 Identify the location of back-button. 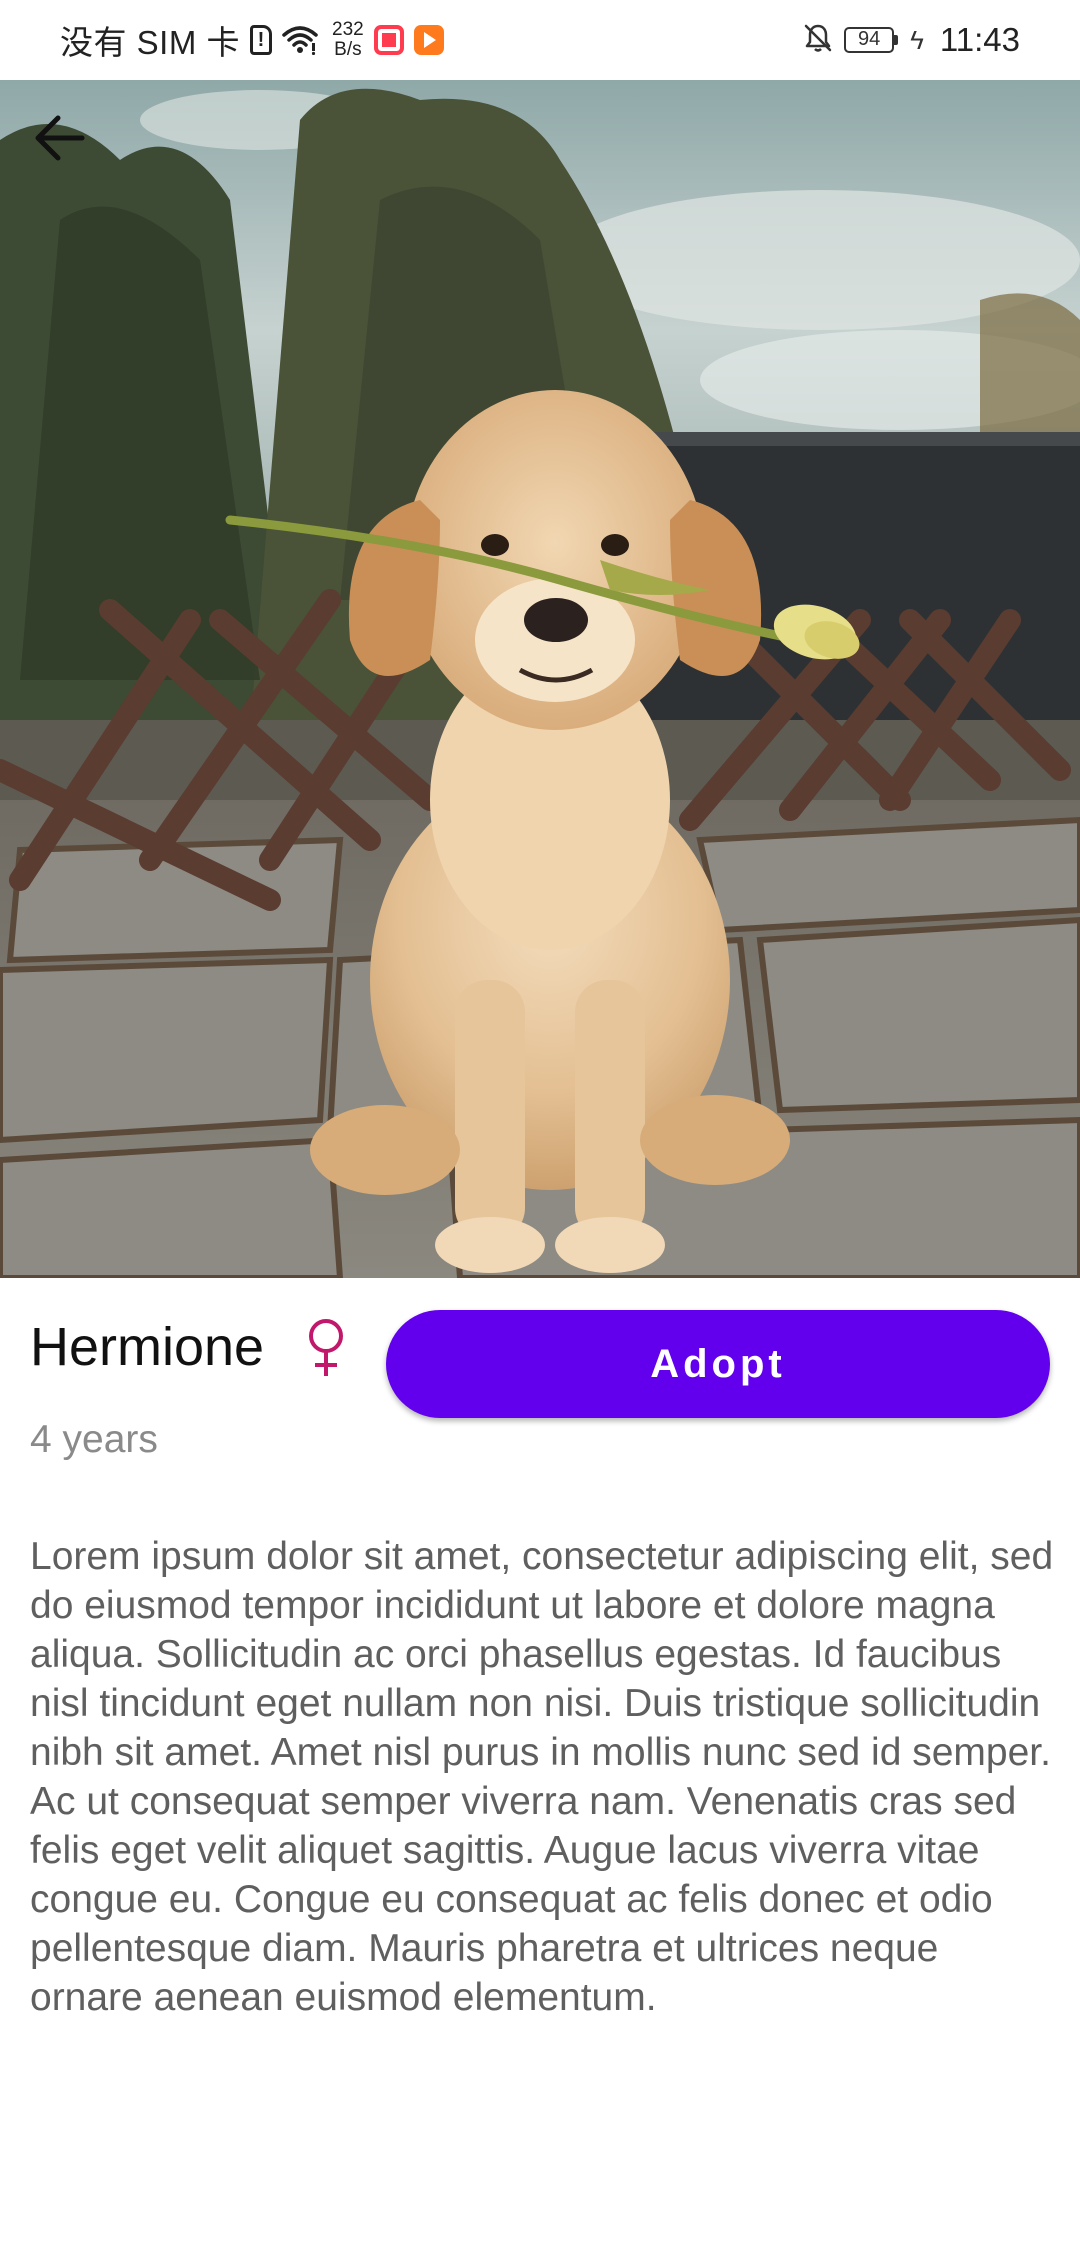
(60, 138).